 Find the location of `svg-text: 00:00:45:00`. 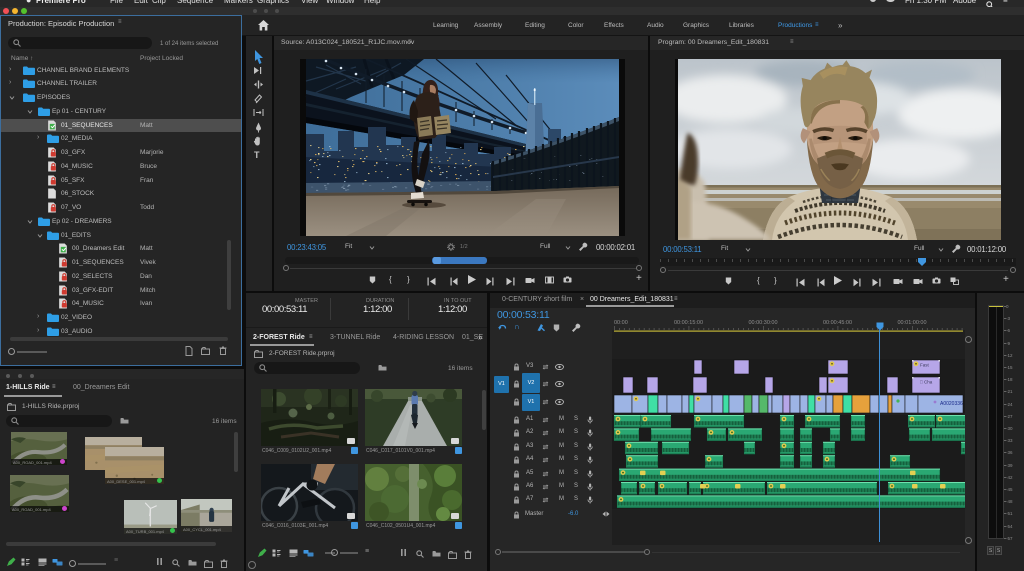

svg-text: 00:00:45:00 is located at coordinates (837, 323).